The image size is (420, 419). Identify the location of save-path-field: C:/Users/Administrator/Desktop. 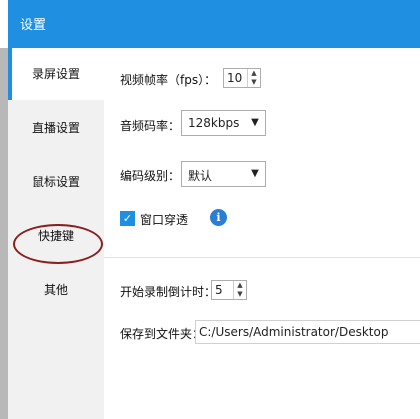
(307, 332).